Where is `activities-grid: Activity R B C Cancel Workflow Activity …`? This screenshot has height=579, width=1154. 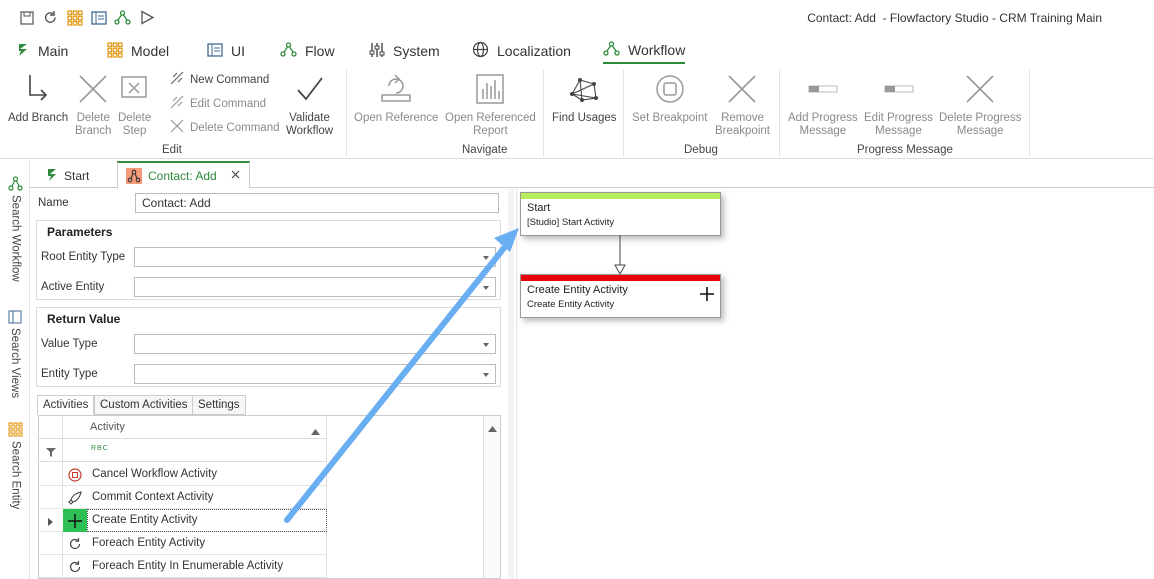 activities-grid: Activity R B C Cancel Workflow Activity … is located at coordinates (269, 497).